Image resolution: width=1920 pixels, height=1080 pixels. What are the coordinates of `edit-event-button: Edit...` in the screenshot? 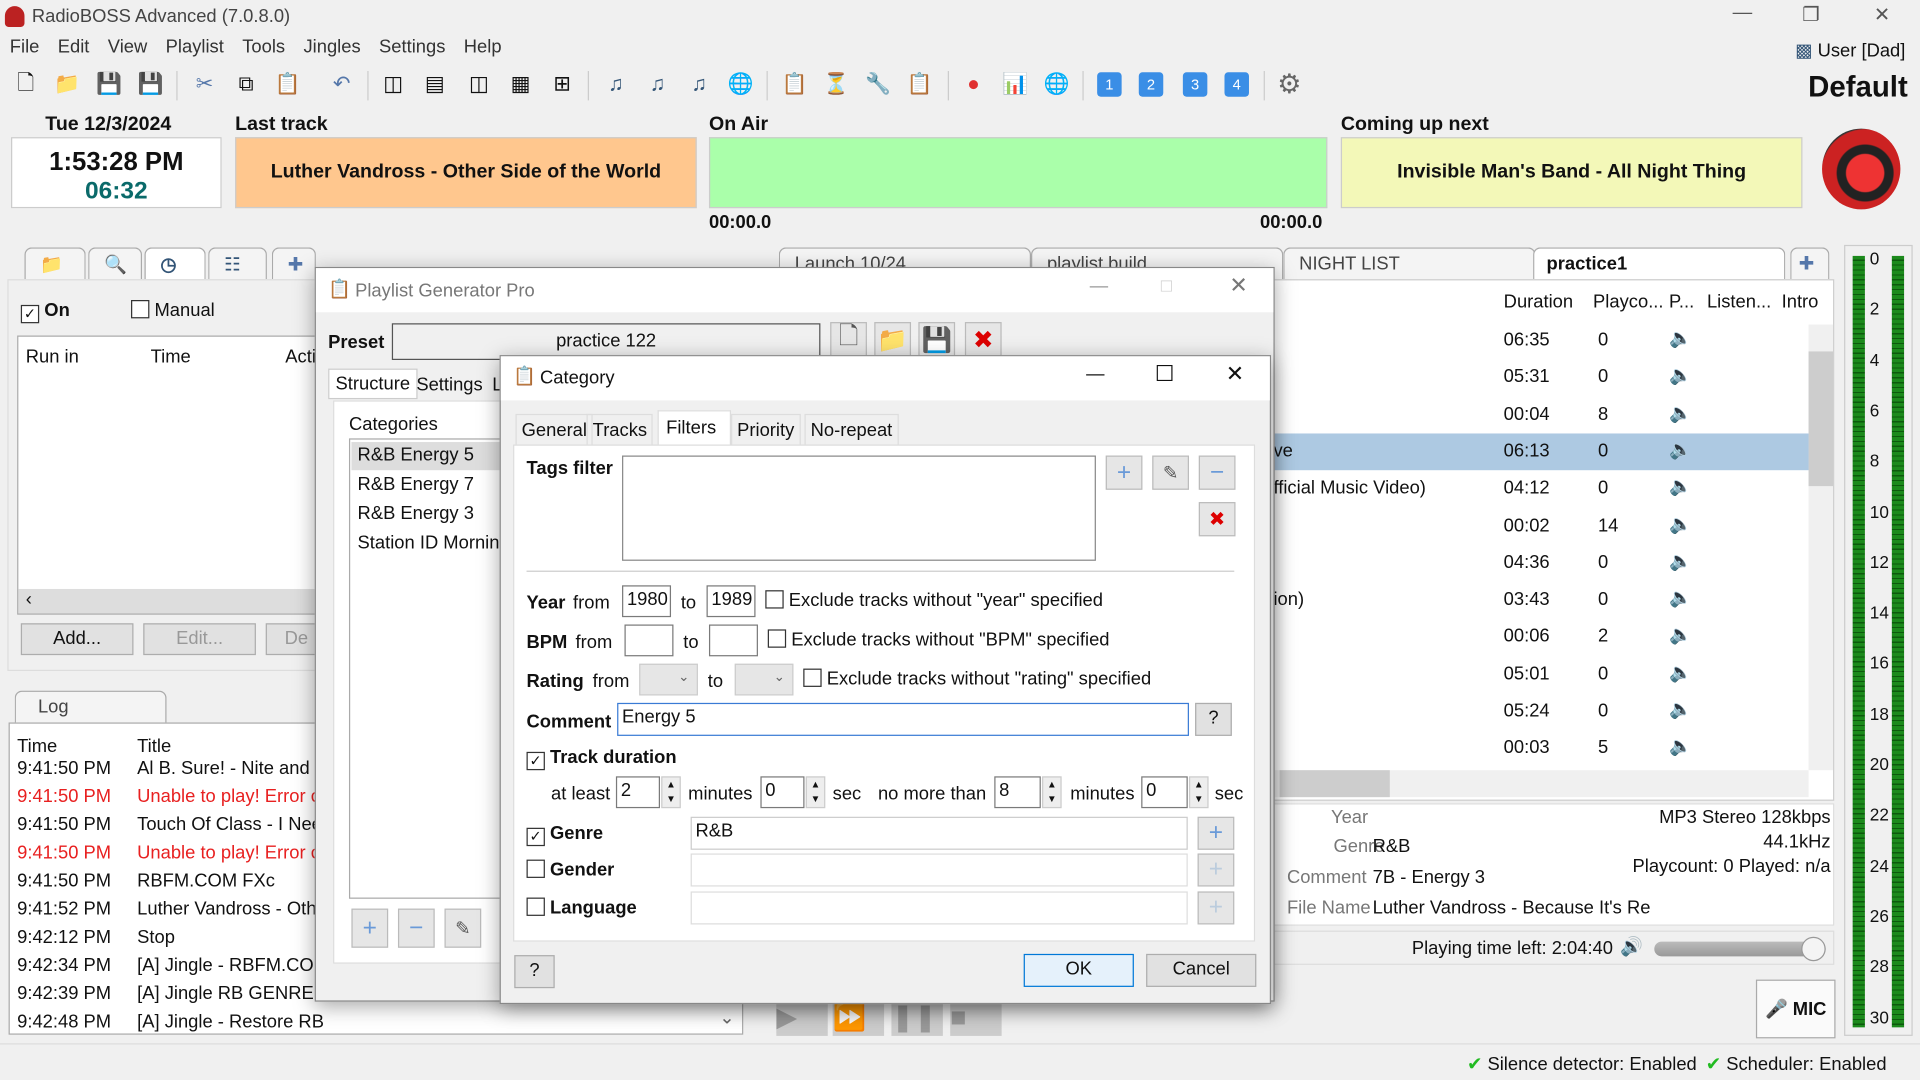 It's located at (199, 639).